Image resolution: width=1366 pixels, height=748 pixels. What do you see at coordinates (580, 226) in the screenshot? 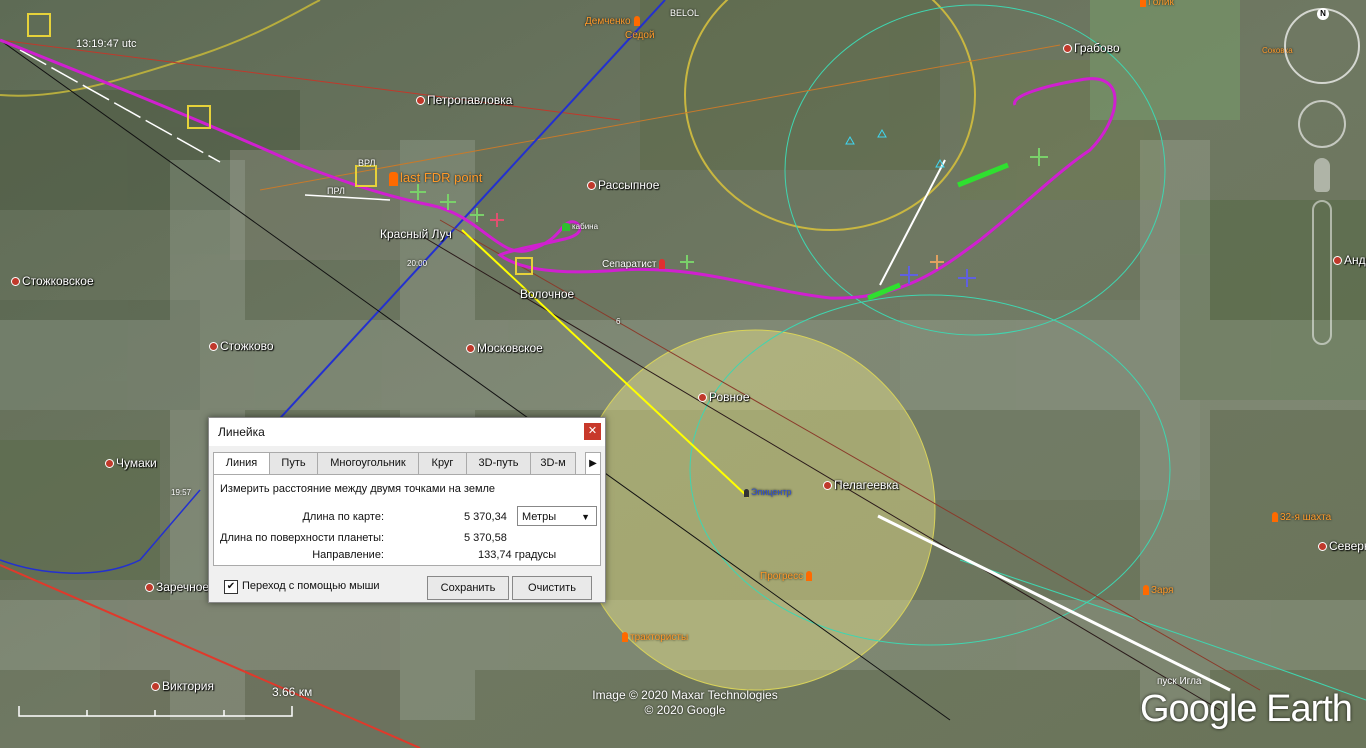
I see `kabina-pin: кабина` at bounding box center [580, 226].